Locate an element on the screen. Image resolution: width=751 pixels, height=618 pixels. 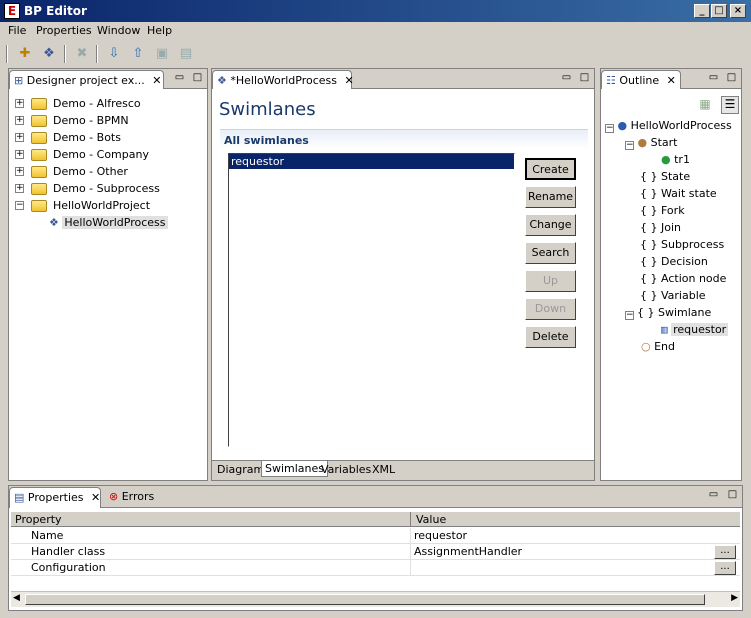
outline-group: { } Decision is located at coordinates (666, 261).